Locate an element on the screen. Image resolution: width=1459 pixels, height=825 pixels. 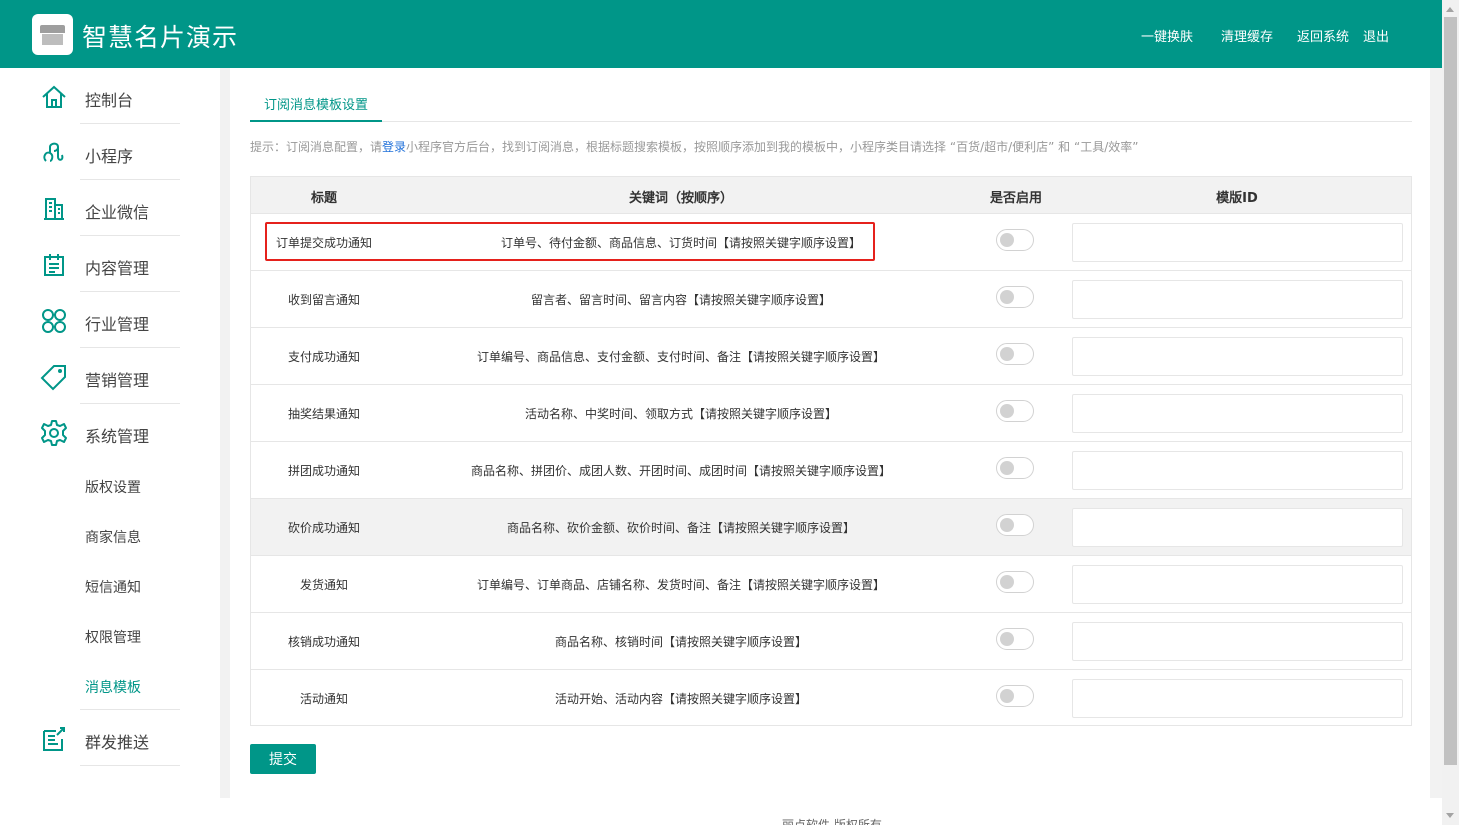
skin-switch-link: 一键换肤 is located at coordinates (1167, 35).